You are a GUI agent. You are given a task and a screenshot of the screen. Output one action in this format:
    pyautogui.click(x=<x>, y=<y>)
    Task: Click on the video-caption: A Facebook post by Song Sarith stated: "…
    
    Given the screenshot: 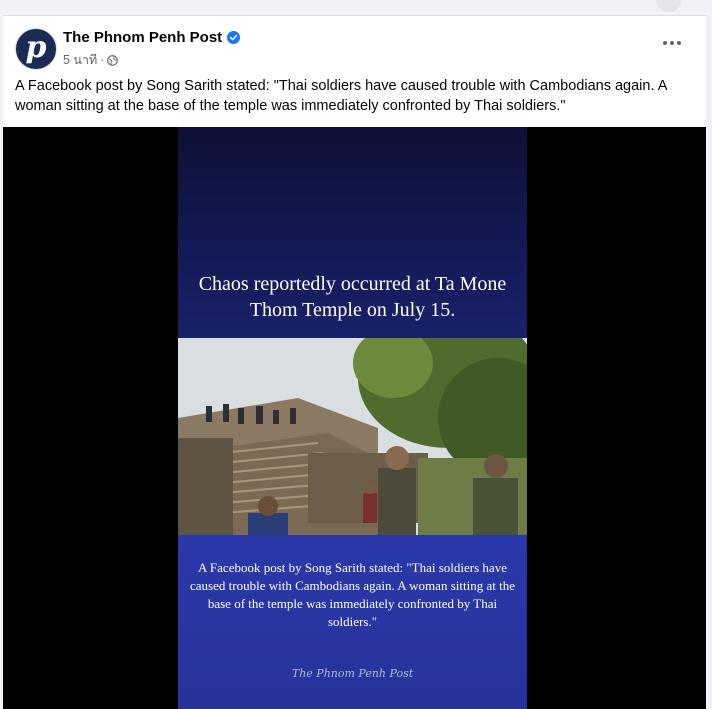 What is the action you would take?
    pyautogui.click(x=352, y=594)
    